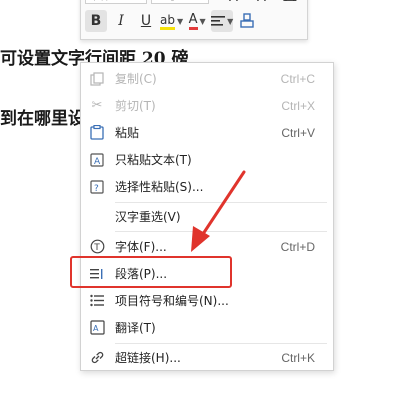 This screenshot has width=400, height=398. What do you see at coordinates (153, 160) in the screenshot?
I see `menu-item-label: 只粘贴文本(T)` at bounding box center [153, 160].